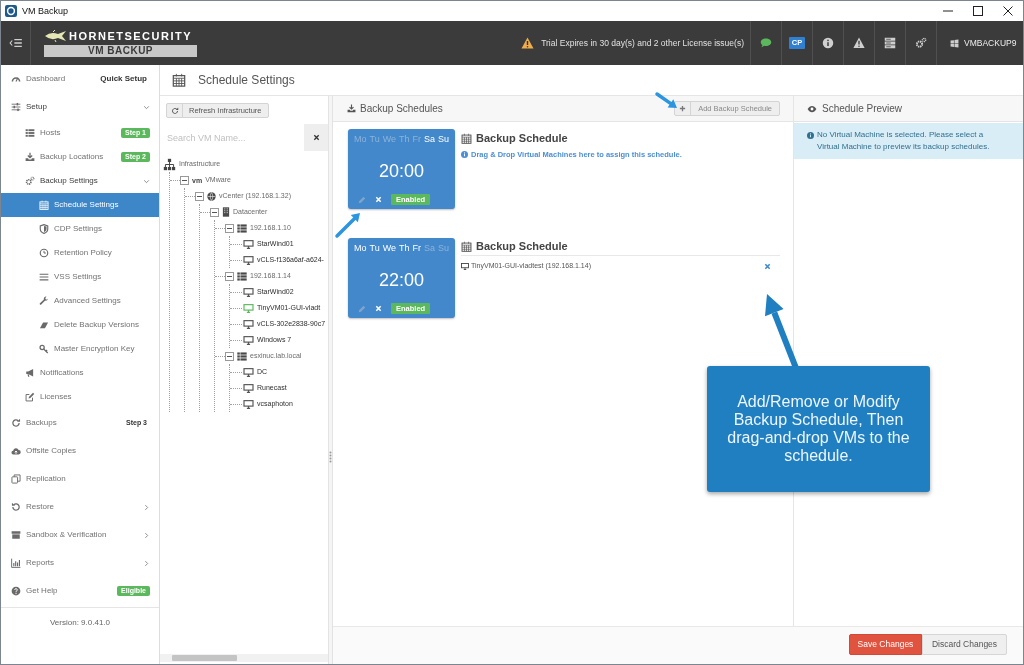 The height and width of the screenshot is (665, 1024). What do you see at coordinates (859, 43) in the screenshot?
I see `warning-icon` at bounding box center [859, 43].